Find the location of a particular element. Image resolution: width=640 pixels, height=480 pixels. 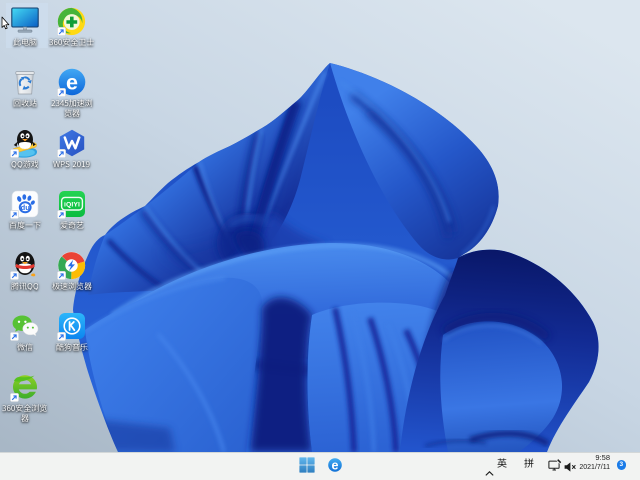

icon-label-iqiyi is located at coordinates (72, 226).